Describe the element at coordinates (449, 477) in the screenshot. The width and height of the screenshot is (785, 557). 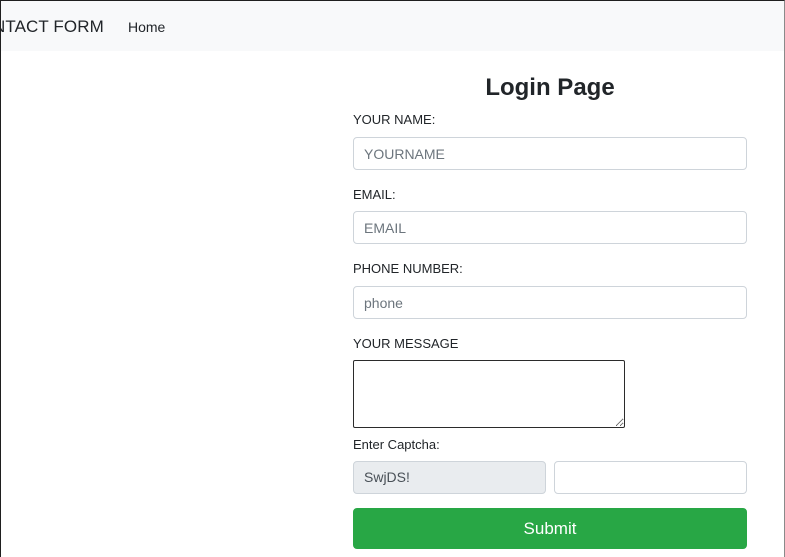
I see `captcha-code: SwjDS!` at that location.